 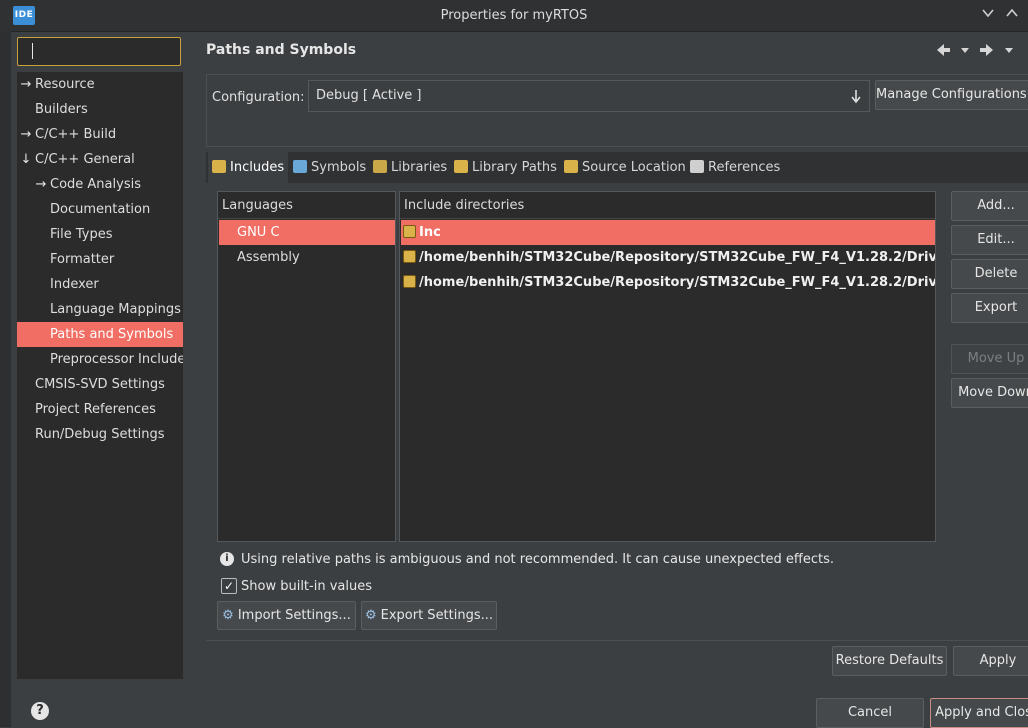 What do you see at coordinates (339, 167) in the screenshot?
I see `tab-label: Symbols` at bounding box center [339, 167].